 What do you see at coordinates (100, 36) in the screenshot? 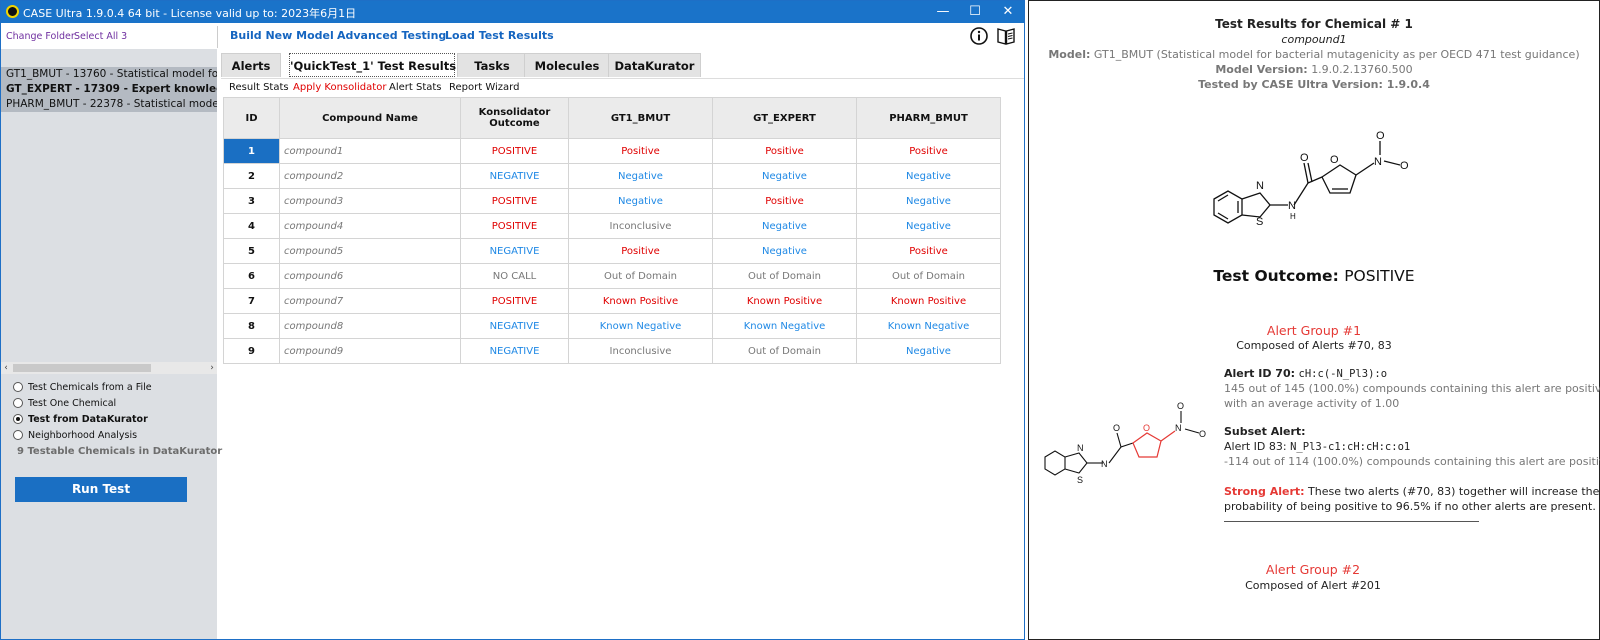
I see `select-all-link: Select All 3` at bounding box center [100, 36].